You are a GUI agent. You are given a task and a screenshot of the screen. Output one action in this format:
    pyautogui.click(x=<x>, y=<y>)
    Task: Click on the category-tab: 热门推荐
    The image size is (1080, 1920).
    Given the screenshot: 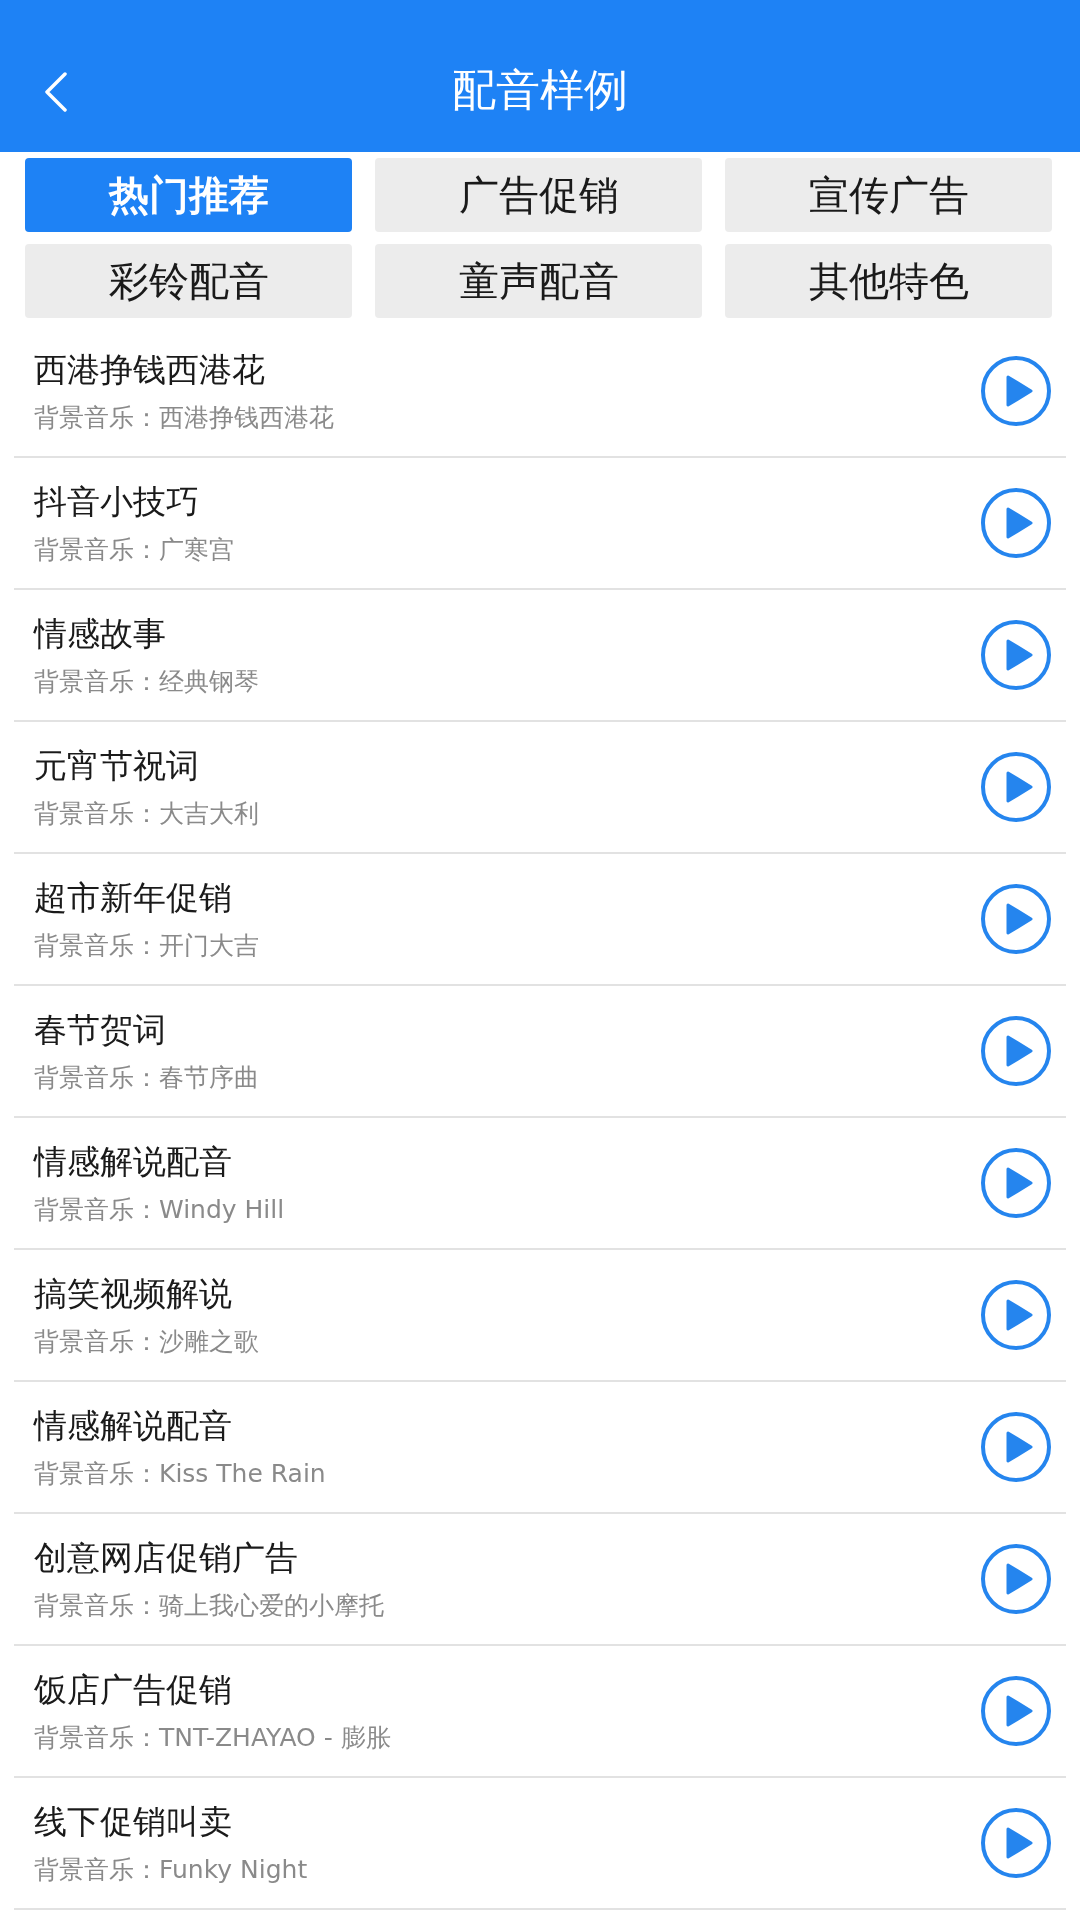 What is the action you would take?
    pyautogui.click(x=188, y=195)
    